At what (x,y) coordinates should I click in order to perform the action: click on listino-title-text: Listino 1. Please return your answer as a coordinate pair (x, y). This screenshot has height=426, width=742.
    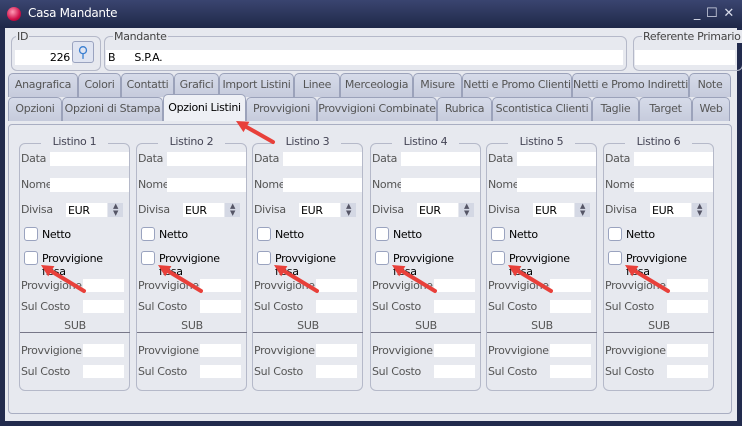
    Looking at the image, I should click on (74, 141).